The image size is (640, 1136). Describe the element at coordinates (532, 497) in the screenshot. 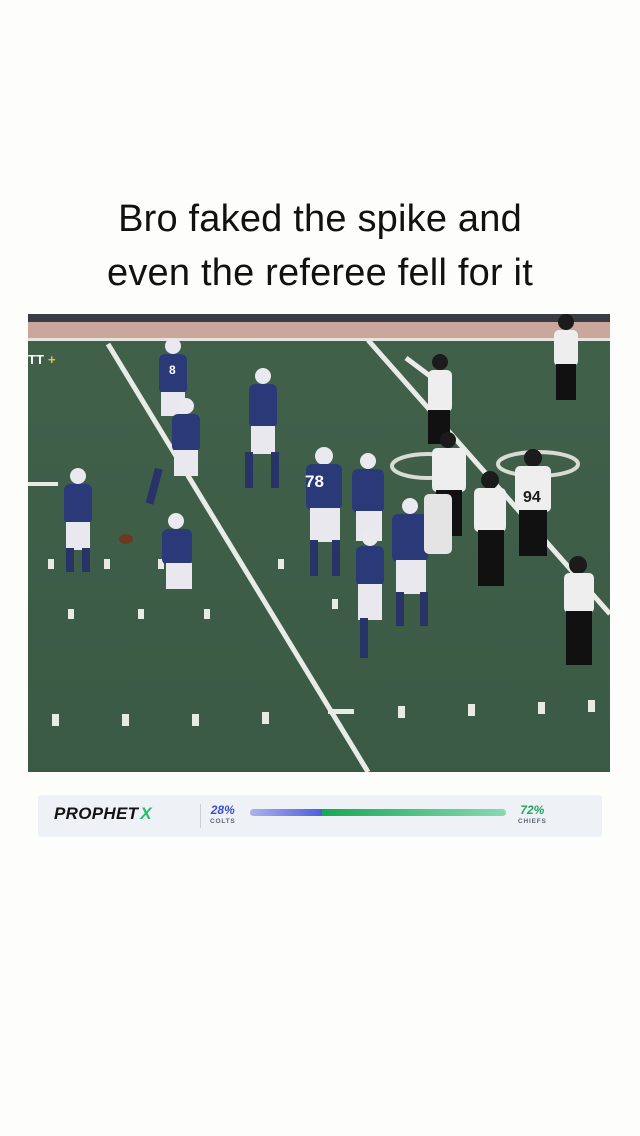

I see `jersey-number-94: 94` at that location.